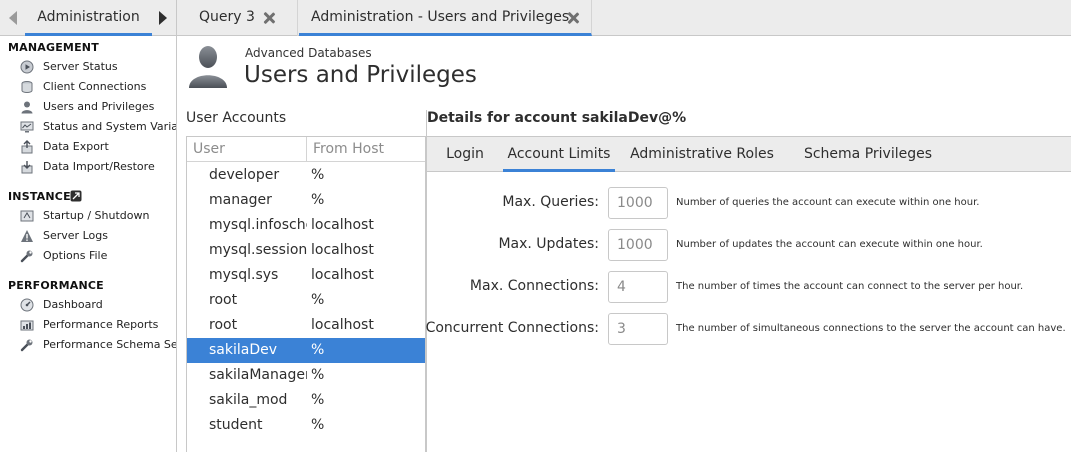  I want to click on tab-account-limits: Account Limits, so click(559, 154).